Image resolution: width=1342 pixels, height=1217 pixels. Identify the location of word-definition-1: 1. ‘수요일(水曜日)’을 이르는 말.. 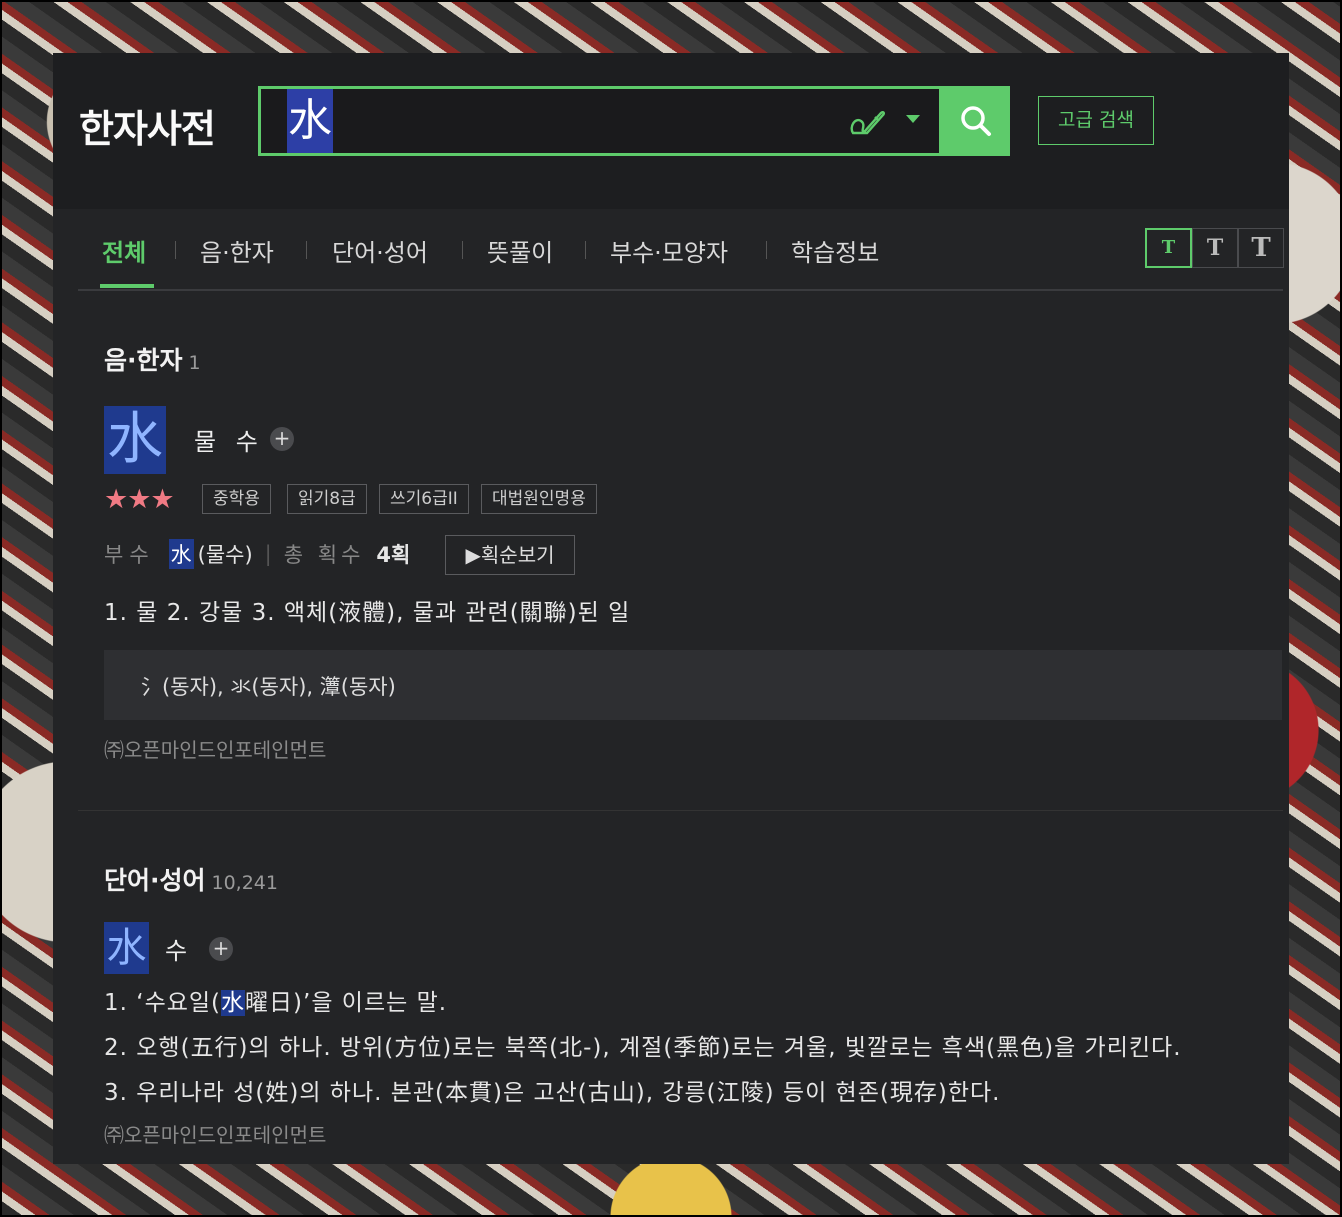
(275, 1000).